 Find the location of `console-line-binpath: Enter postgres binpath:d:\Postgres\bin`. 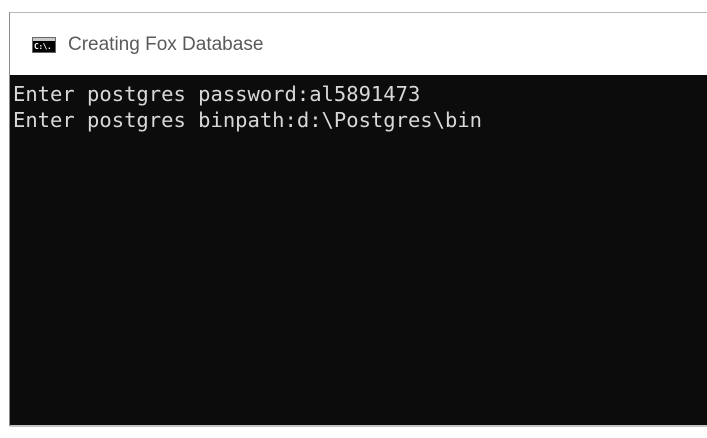

console-line-binpath: Enter postgres binpath:d:\Postgres\bin is located at coordinates (247, 120).